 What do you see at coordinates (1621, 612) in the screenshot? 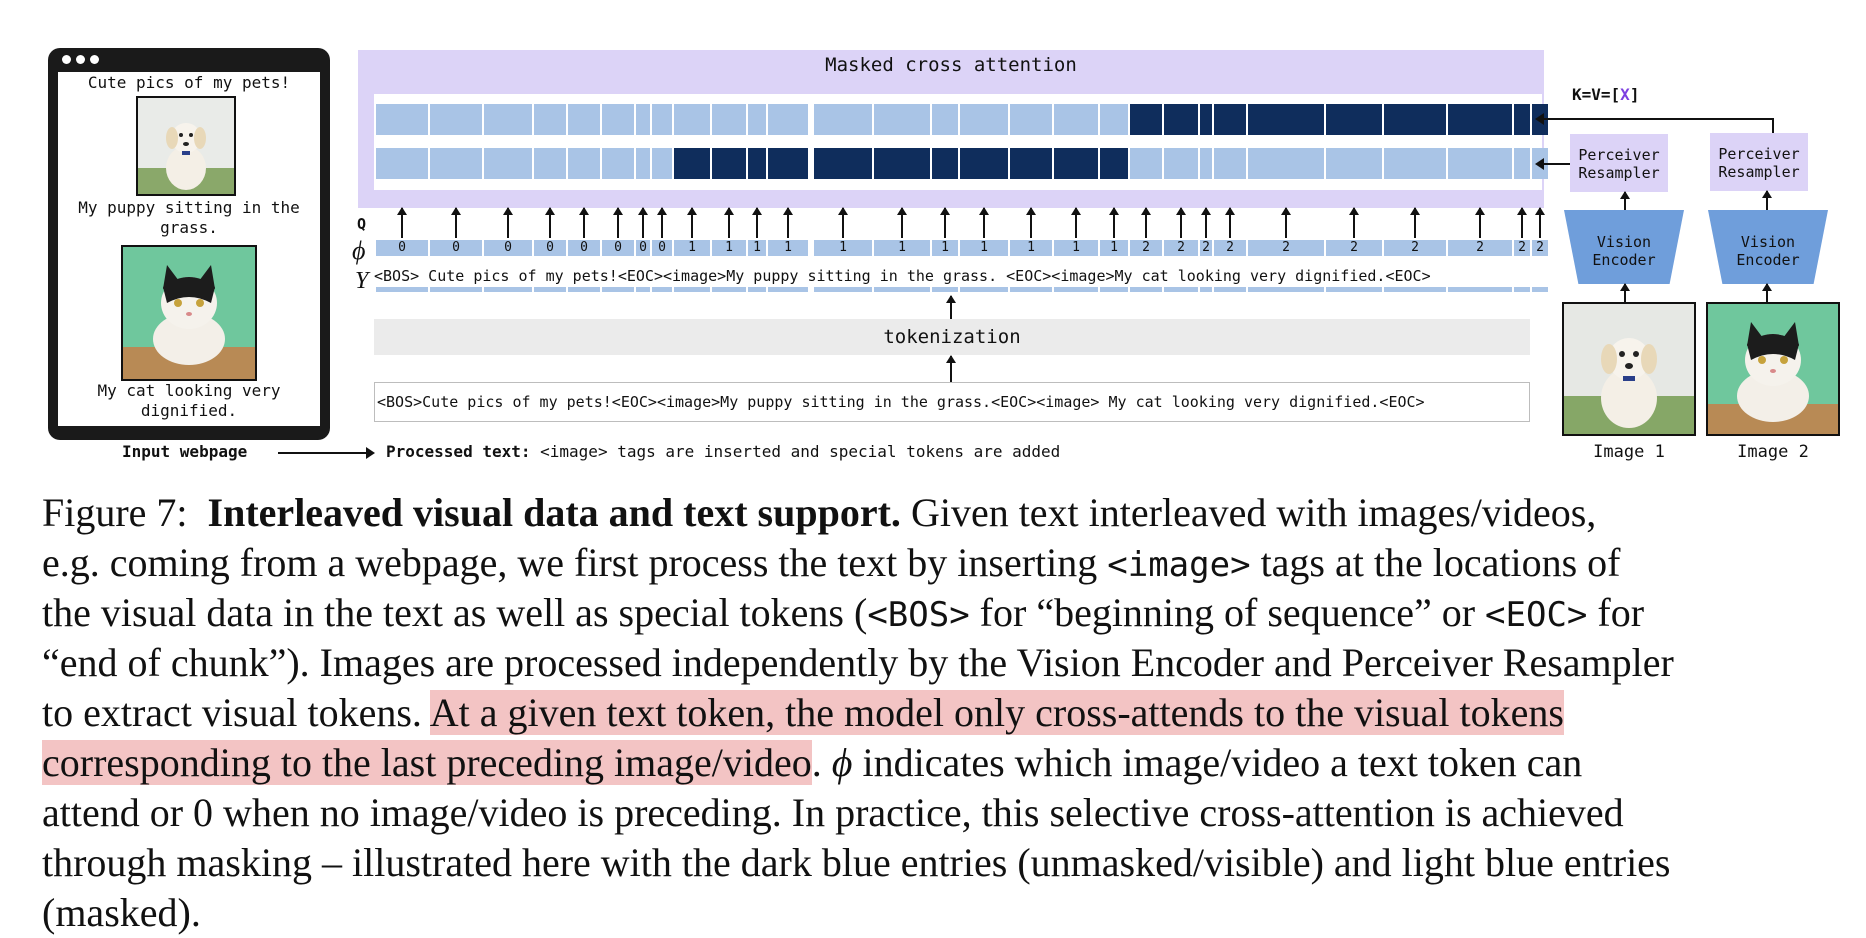
I see `caption-text: for` at bounding box center [1621, 612].